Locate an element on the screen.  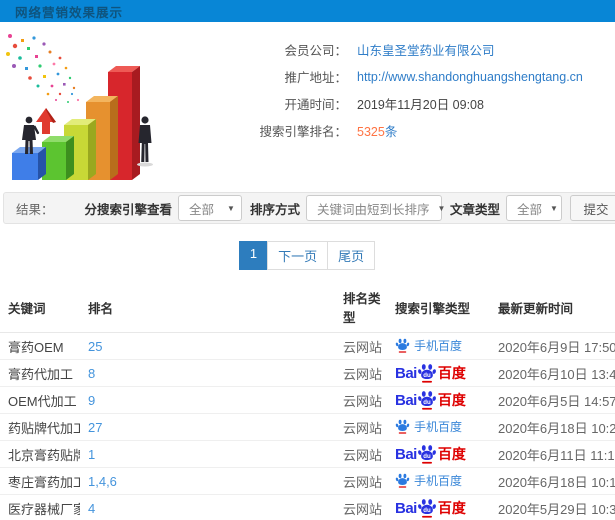
engine-select: 全部 ▼ is located at coordinates (209, 208).